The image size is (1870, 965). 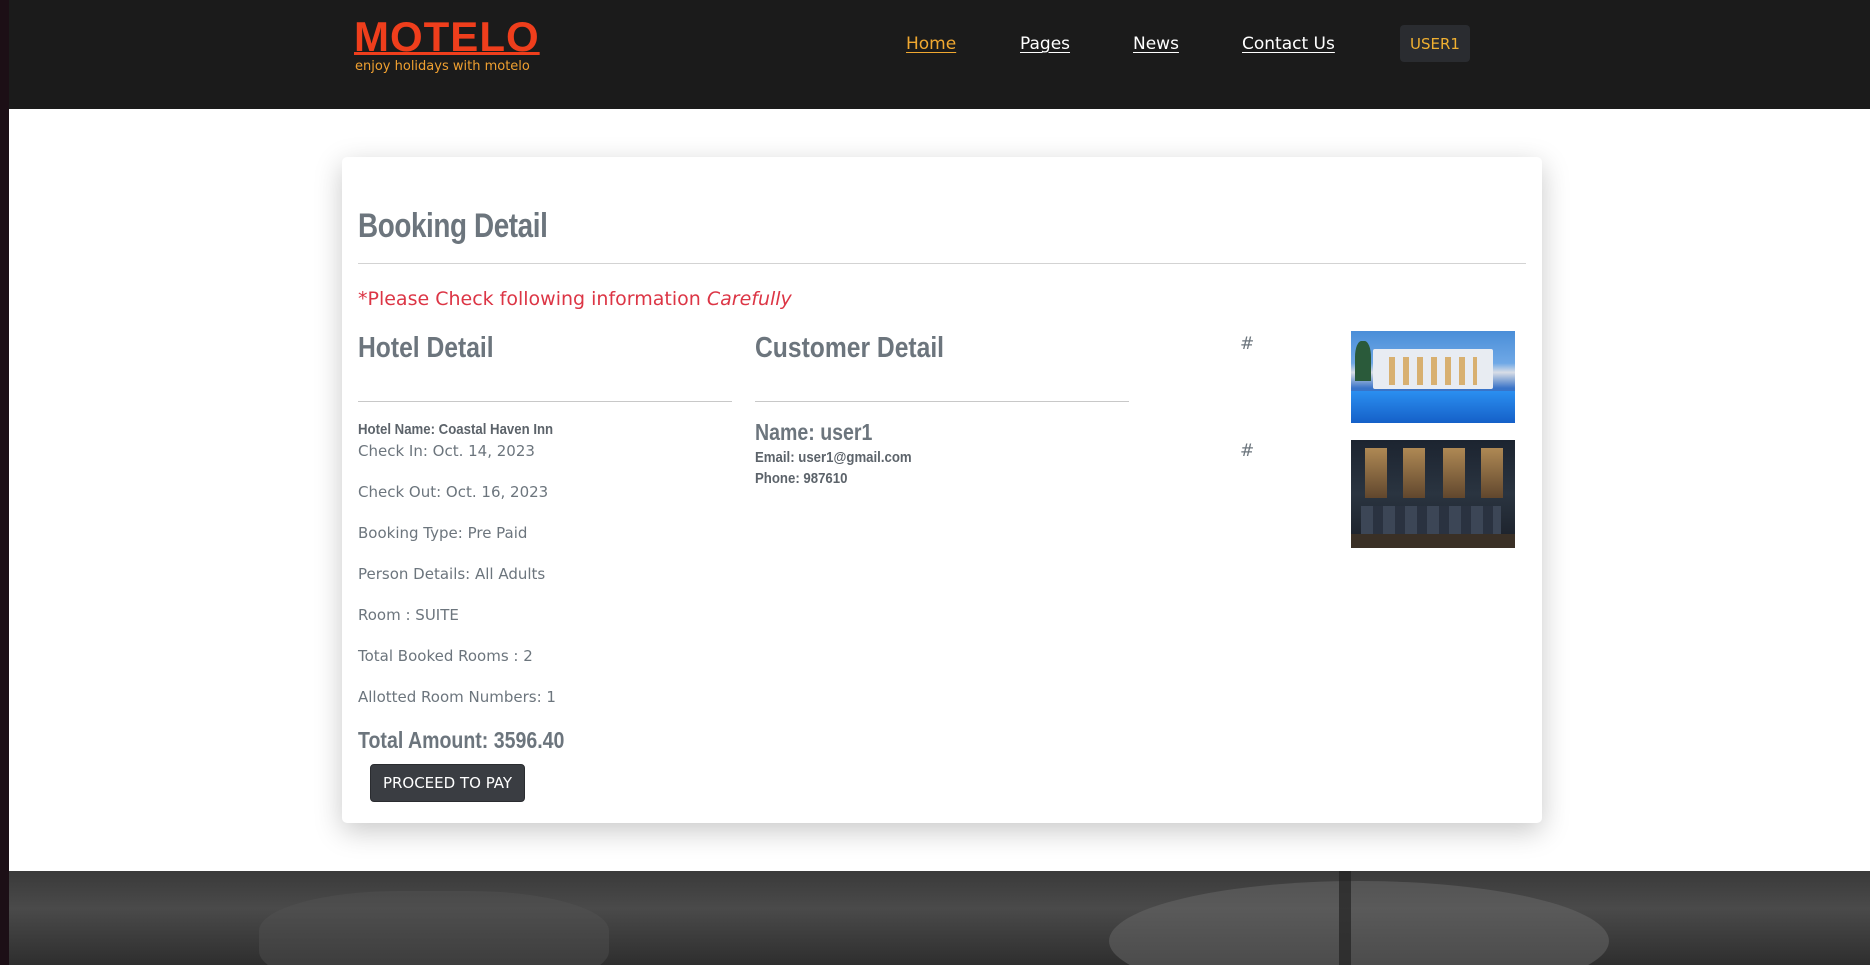 I want to click on check-out: Check Out: Oct. 16, 2023, so click(x=453, y=492).